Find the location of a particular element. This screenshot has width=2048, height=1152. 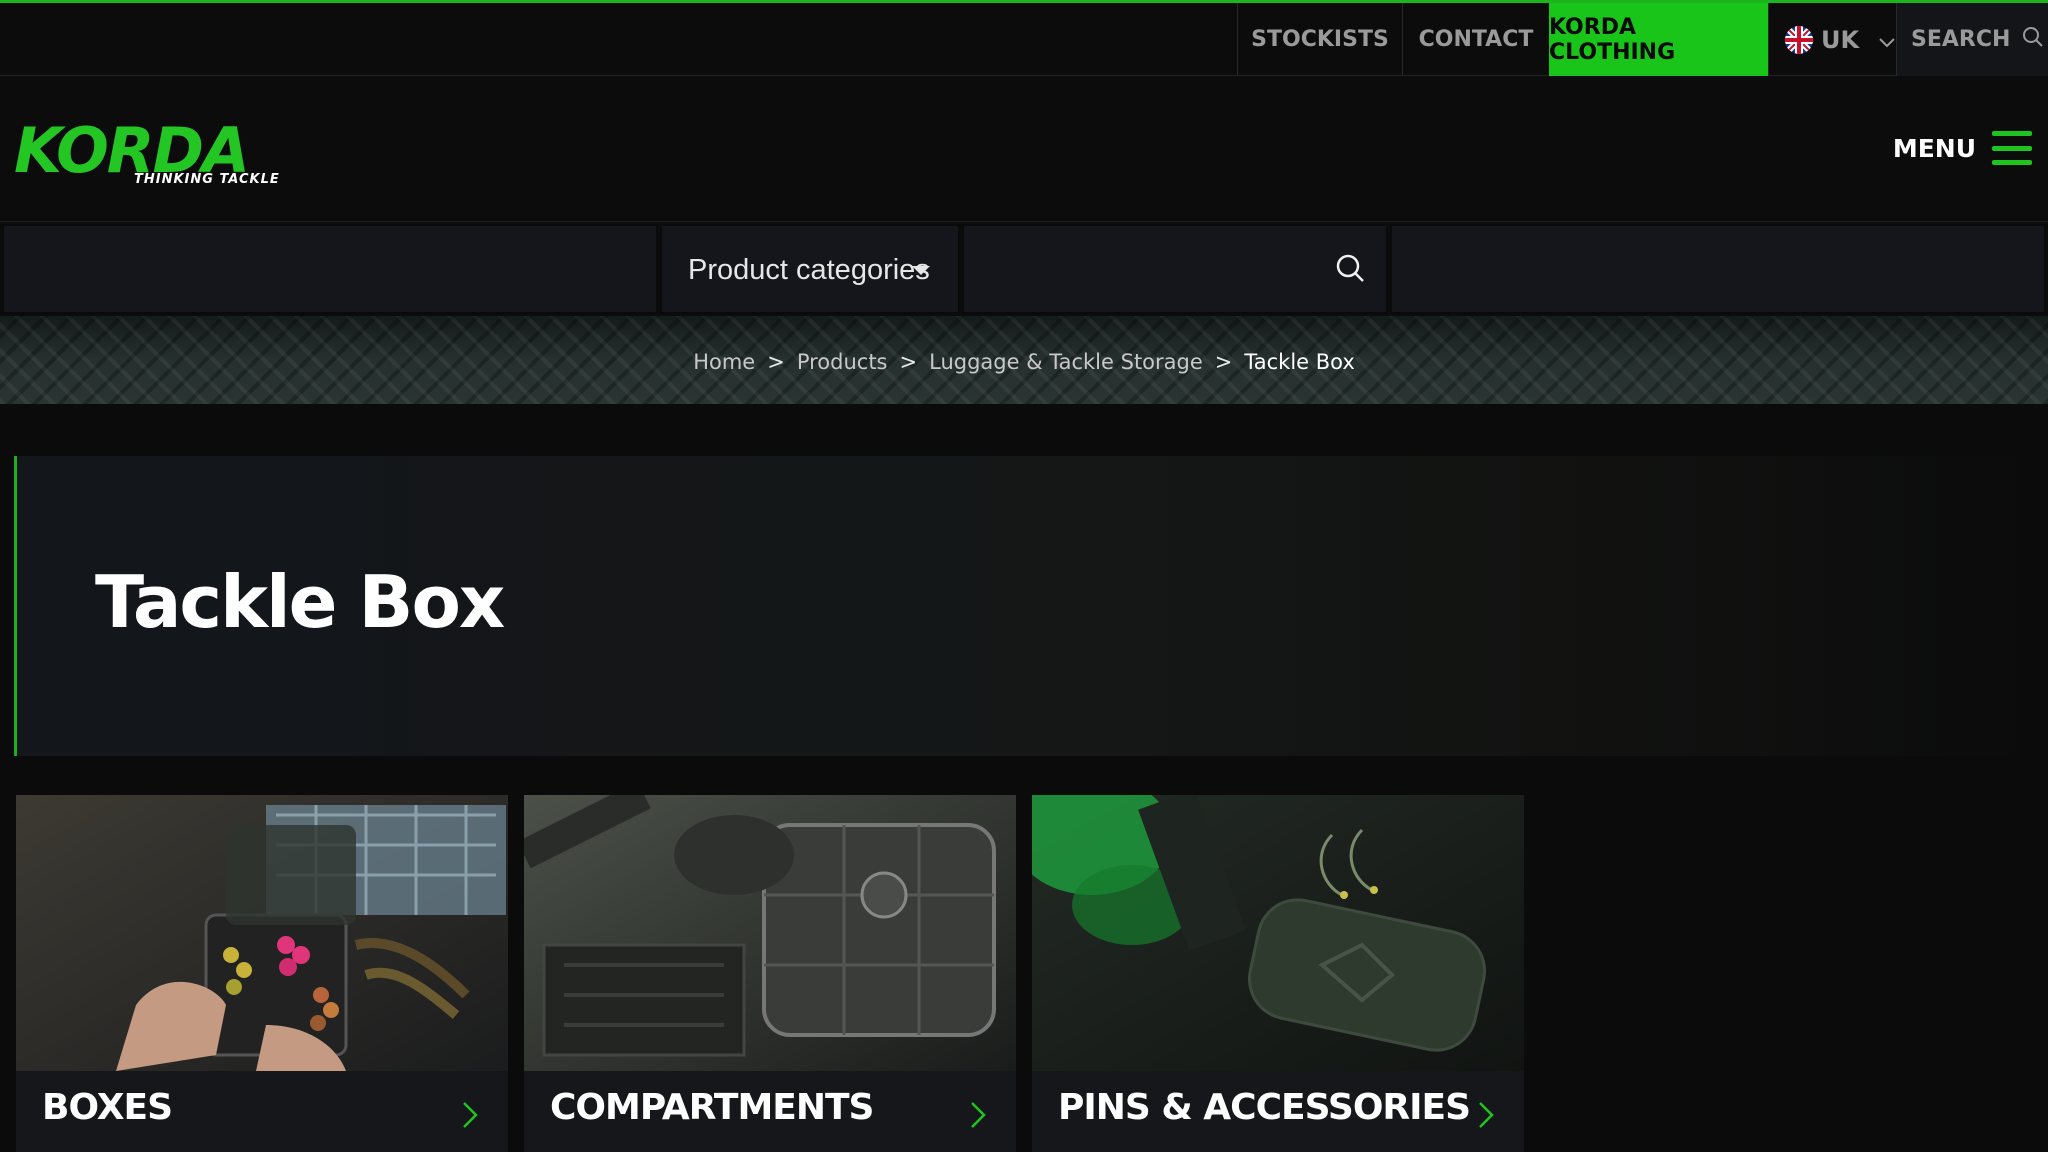

boxes-card-footer: BOXES is located at coordinates (262, 1111).